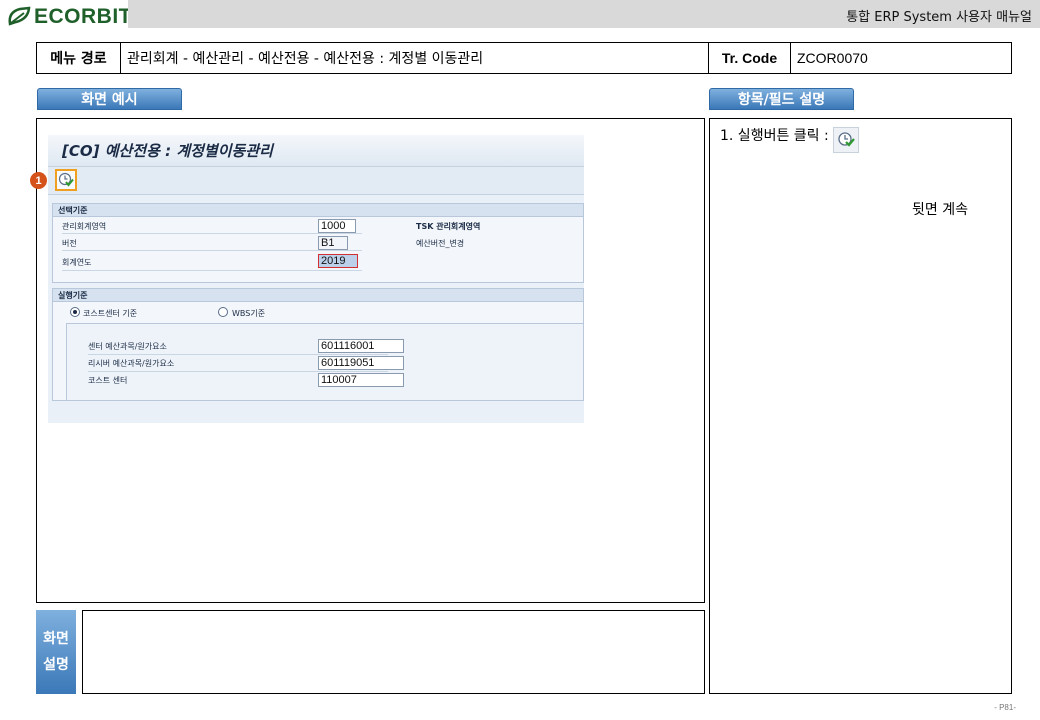  I want to click on cost-center-label: 코스트 센터, so click(108, 380).